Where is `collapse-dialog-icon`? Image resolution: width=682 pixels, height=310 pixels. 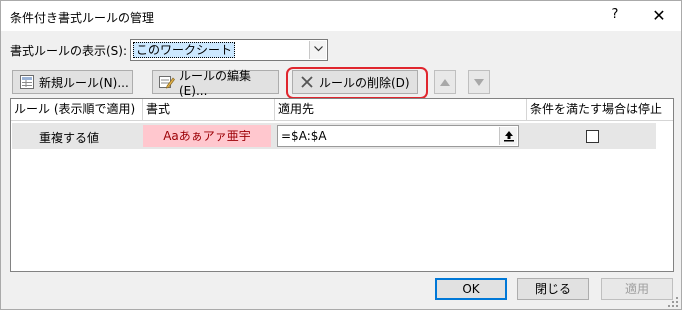 collapse-dialog-icon is located at coordinates (508, 136).